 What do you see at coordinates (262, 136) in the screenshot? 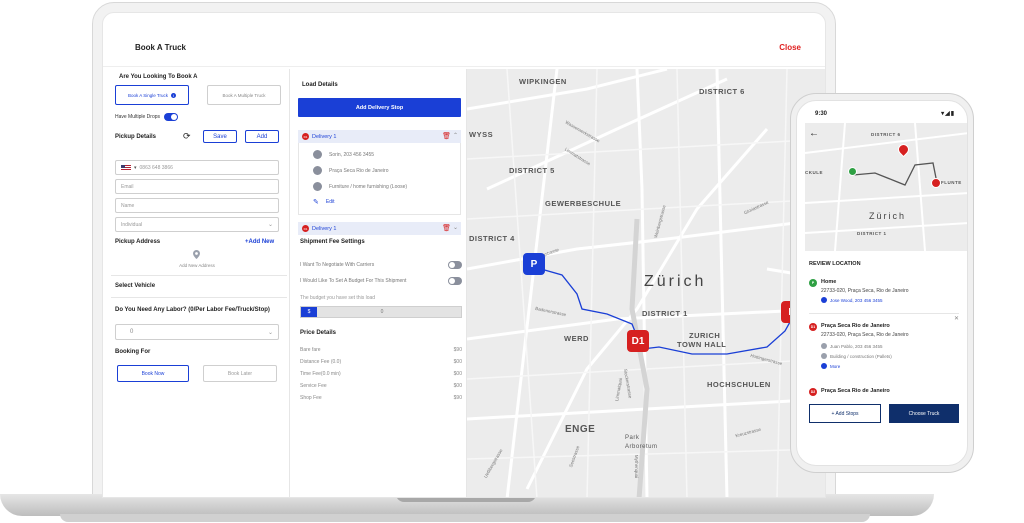
I see `add-button: Add` at bounding box center [262, 136].